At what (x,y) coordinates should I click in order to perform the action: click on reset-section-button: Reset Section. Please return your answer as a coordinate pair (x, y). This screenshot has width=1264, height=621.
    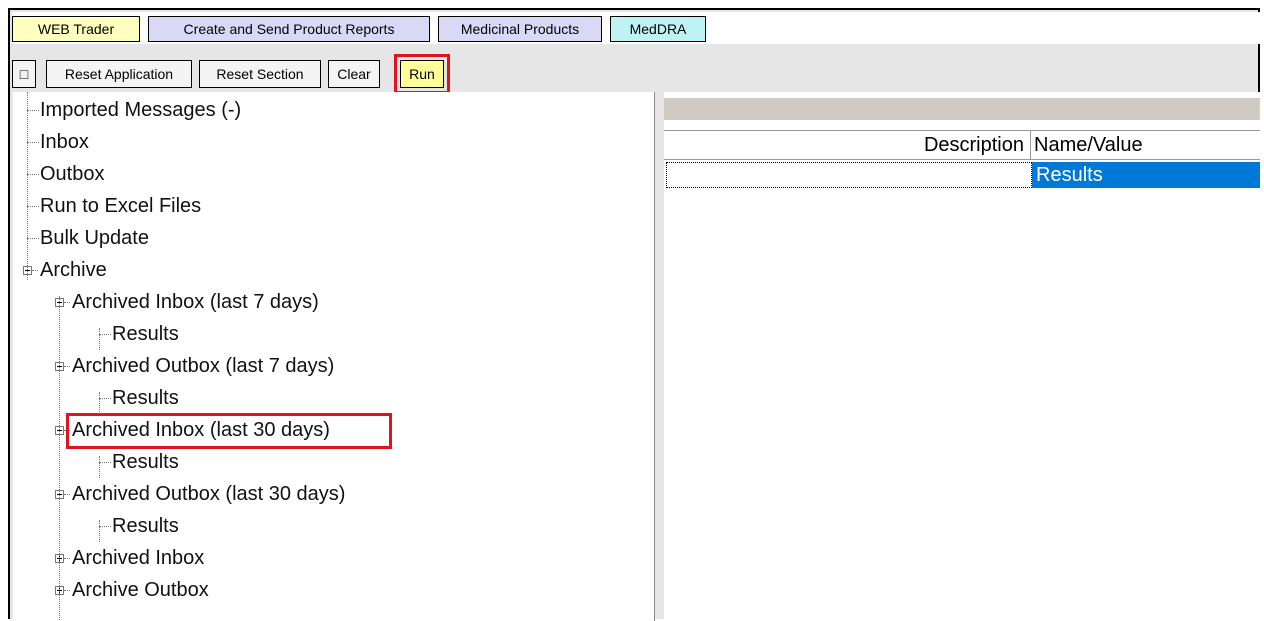
    Looking at the image, I should click on (260, 74).